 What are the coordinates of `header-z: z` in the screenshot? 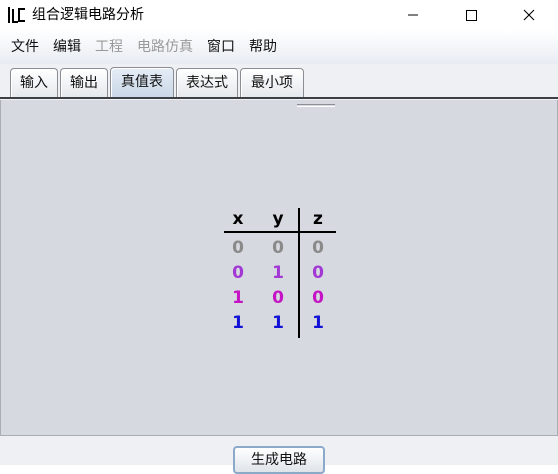 It's located at (318, 219).